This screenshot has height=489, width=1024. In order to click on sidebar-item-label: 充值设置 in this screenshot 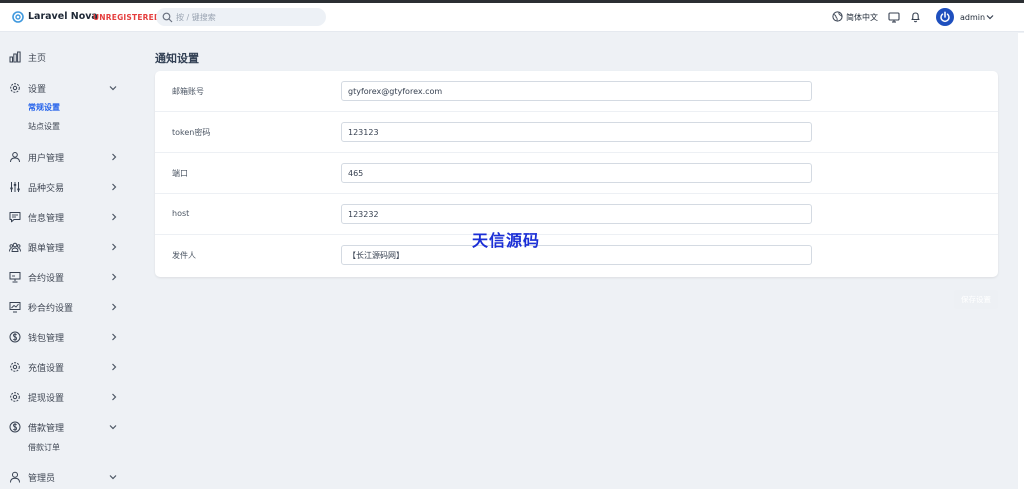, I will do `click(46, 369)`.